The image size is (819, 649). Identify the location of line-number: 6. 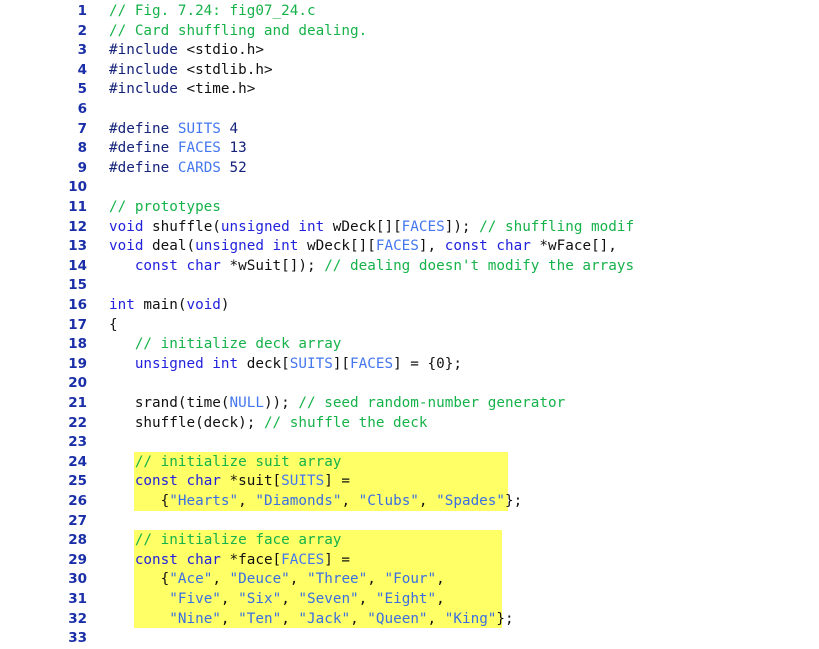
(82, 109).